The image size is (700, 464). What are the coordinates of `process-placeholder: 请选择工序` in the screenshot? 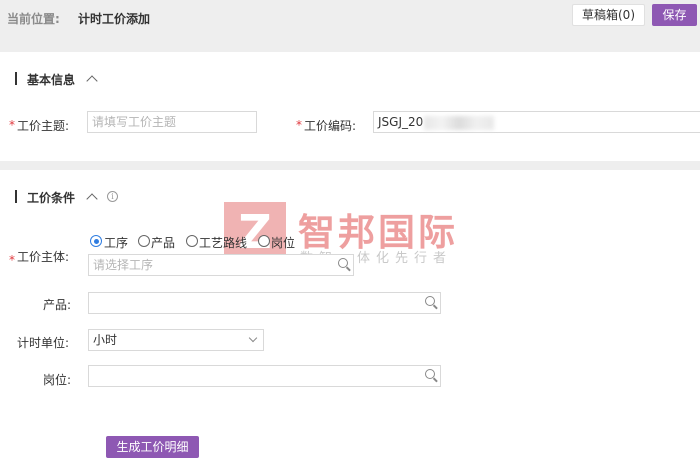 It's located at (123, 265).